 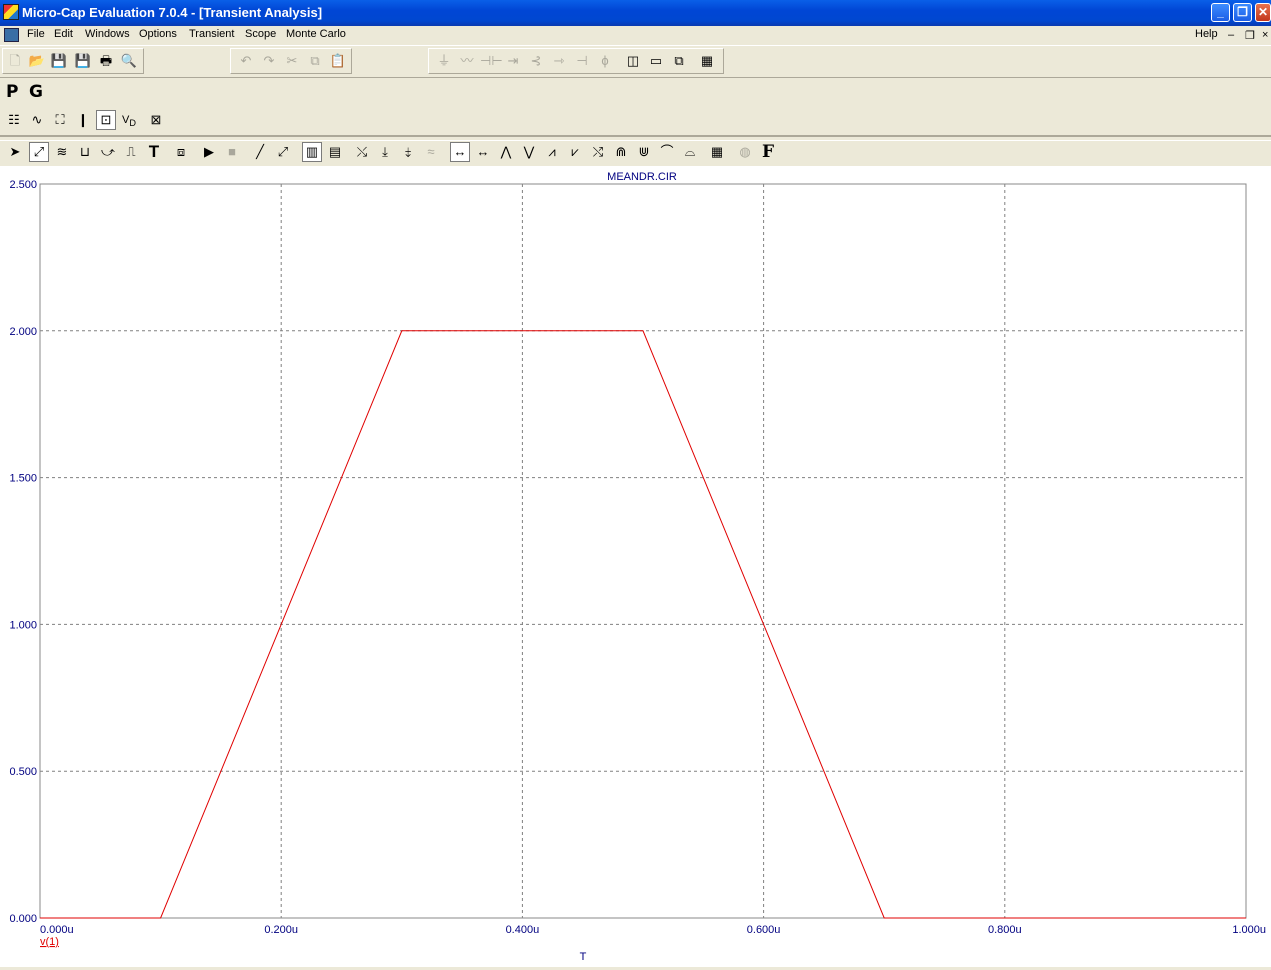 I want to click on global-low-icon: ⋓, so click(x=644, y=152).